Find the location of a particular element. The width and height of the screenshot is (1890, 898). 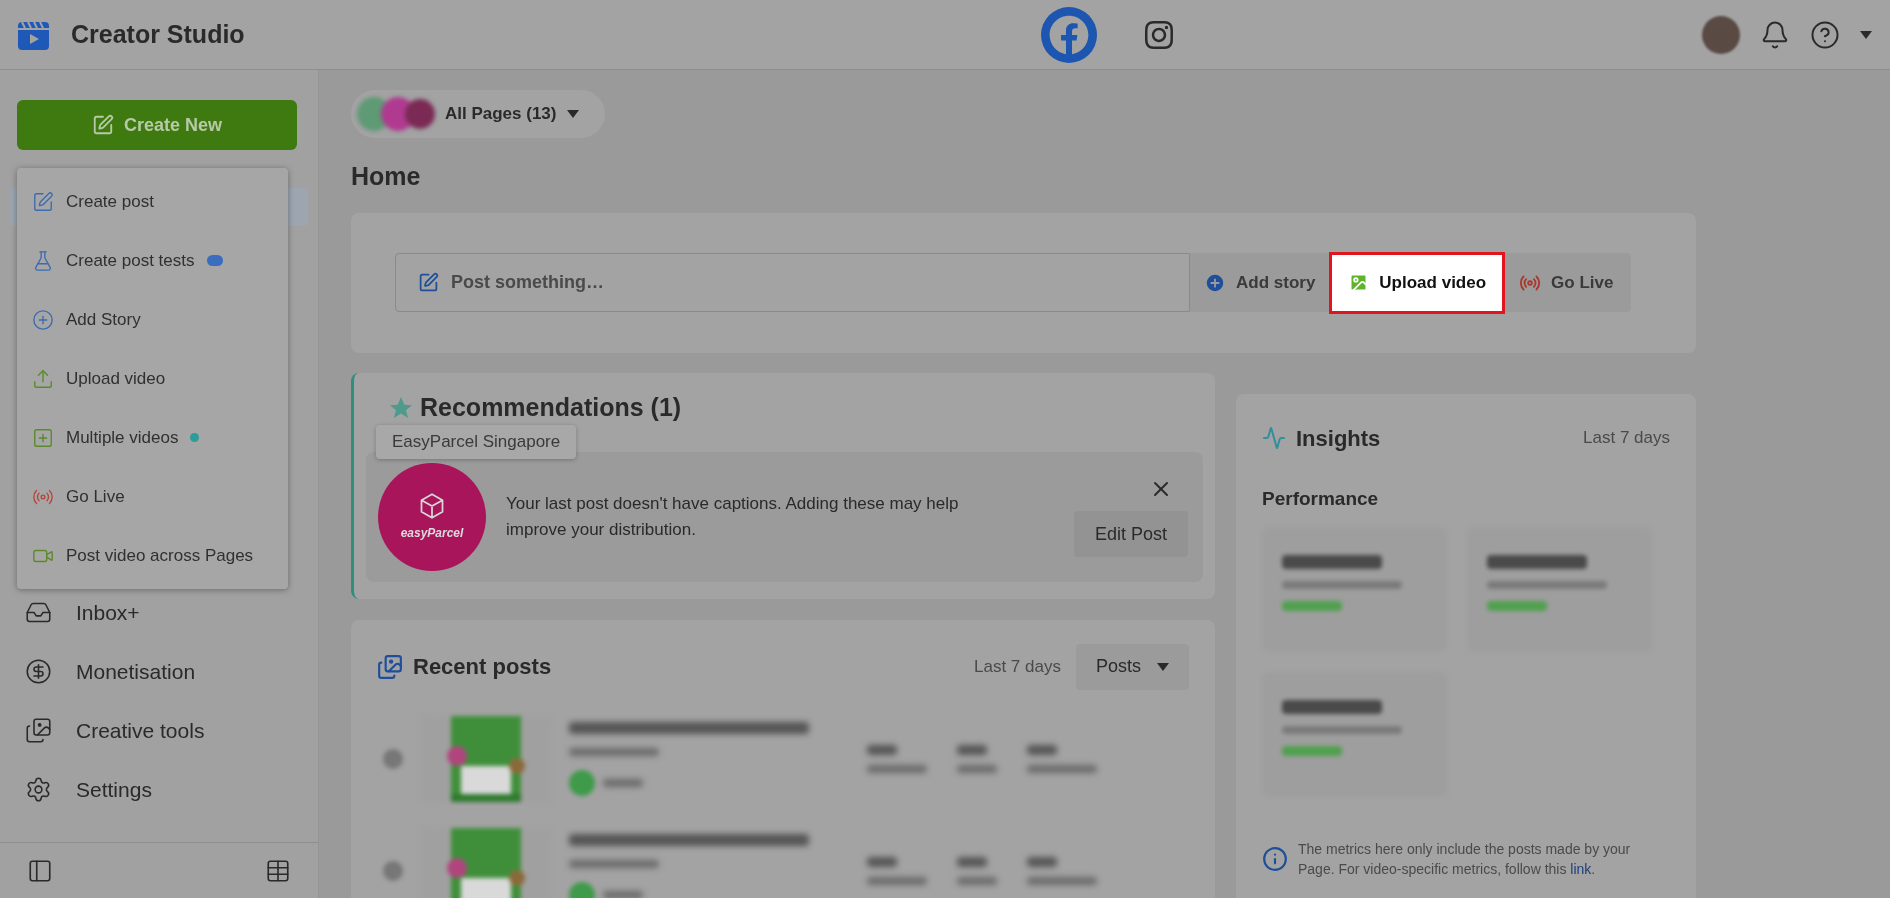

menu-item: Post video across Pages is located at coordinates (152, 555).